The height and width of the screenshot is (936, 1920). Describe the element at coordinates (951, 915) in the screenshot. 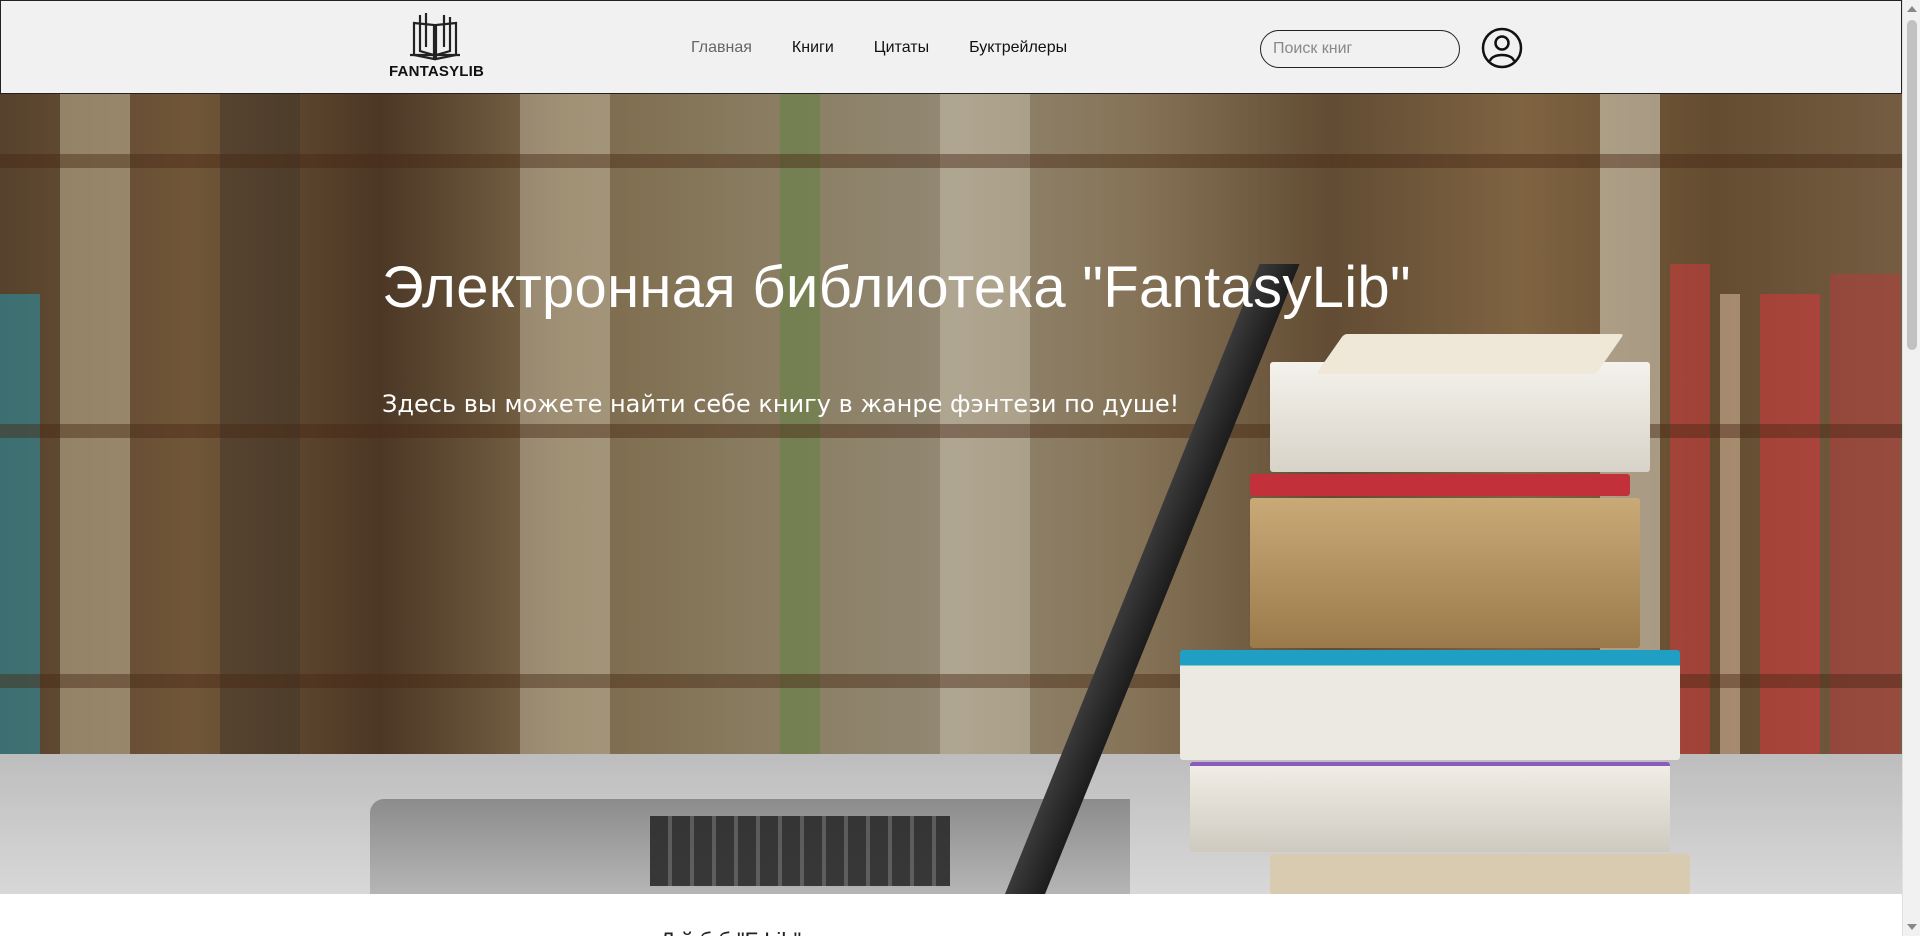

I see `below-fold-section: Д й б б "F Lib"` at that location.